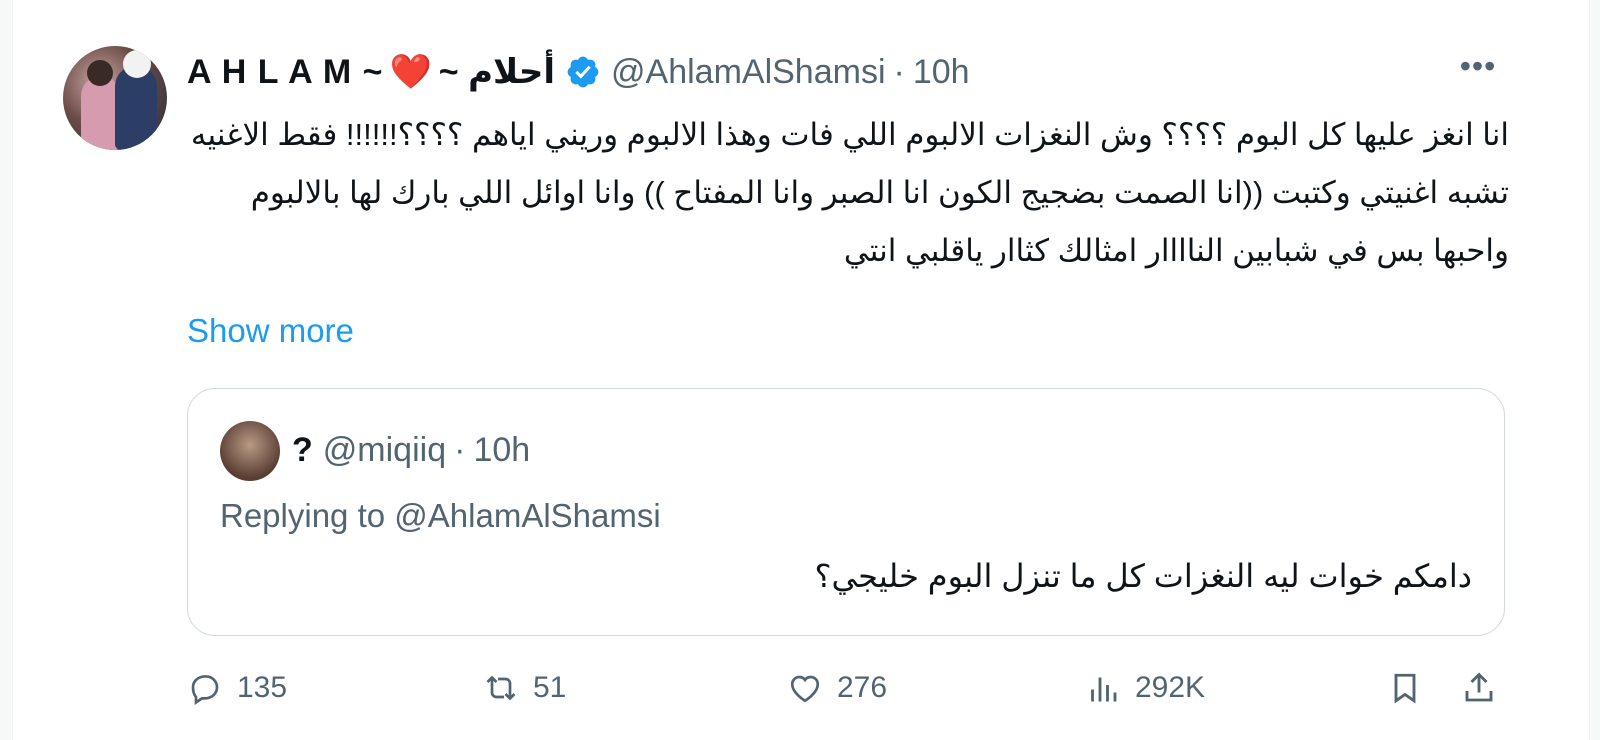  I want to click on bookmark-icon, so click(1405, 688).